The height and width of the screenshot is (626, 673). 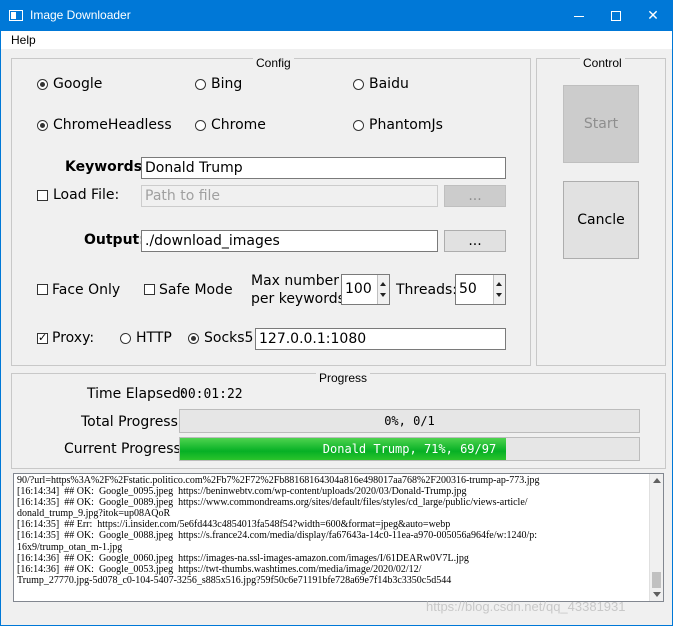 I want to click on time-elapsed-value: 00:01:22, so click(x=211, y=394).